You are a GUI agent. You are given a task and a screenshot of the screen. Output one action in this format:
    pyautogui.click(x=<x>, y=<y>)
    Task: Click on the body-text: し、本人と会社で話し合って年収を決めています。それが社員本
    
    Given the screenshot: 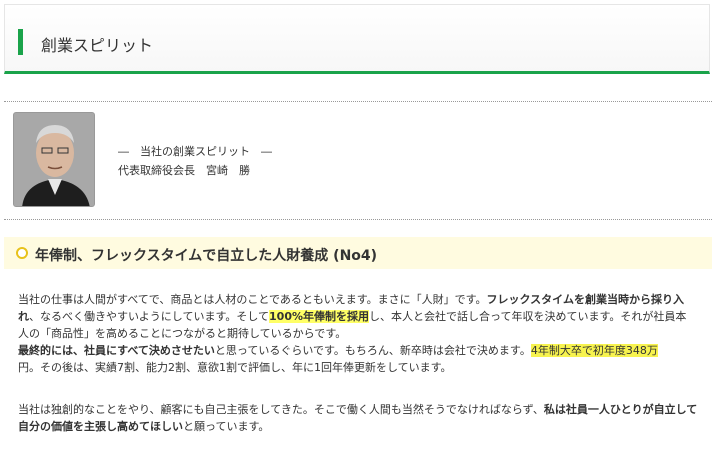 What is the action you would take?
    pyautogui.click(x=528, y=316)
    